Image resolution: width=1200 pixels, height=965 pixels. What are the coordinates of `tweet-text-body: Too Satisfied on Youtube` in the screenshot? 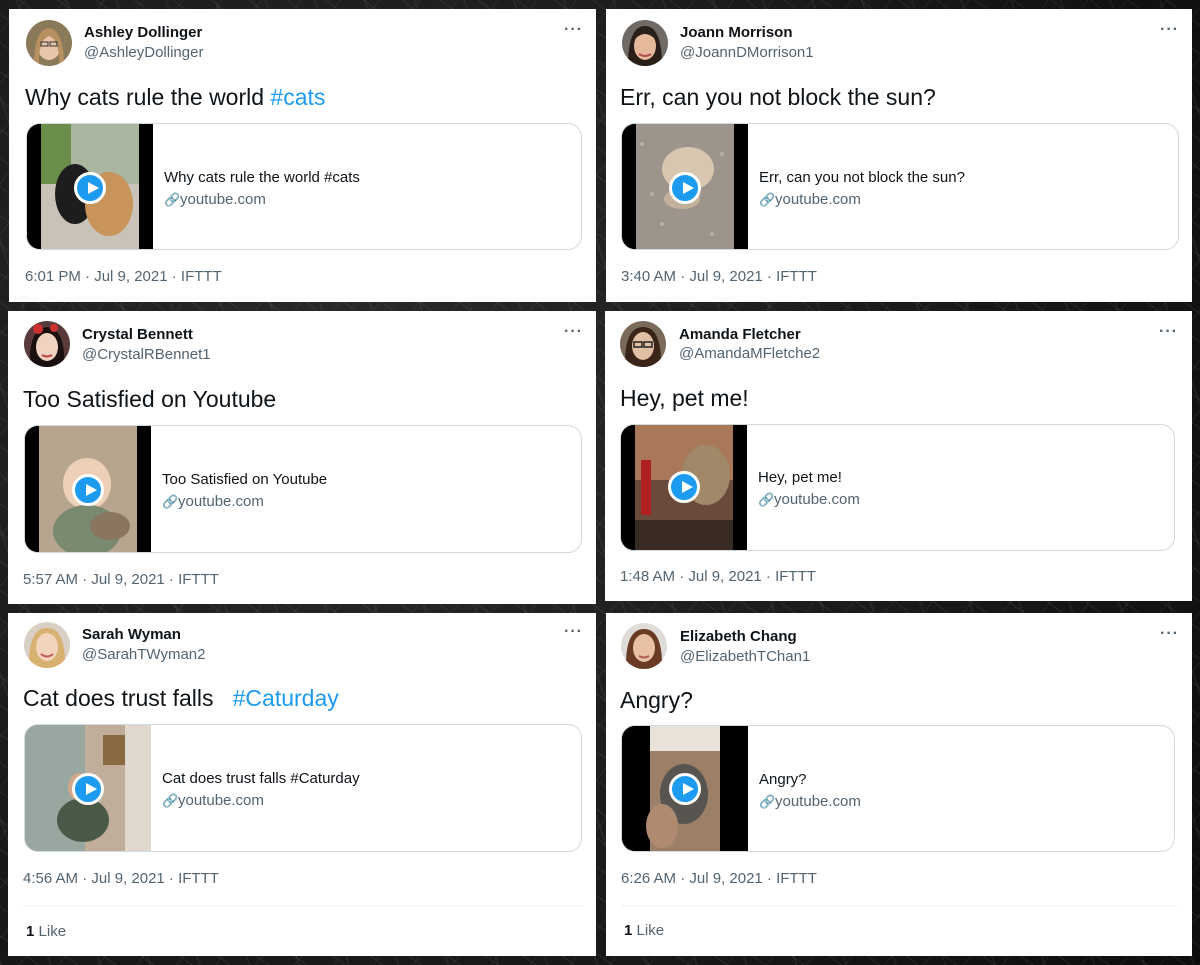 It's located at (150, 399).